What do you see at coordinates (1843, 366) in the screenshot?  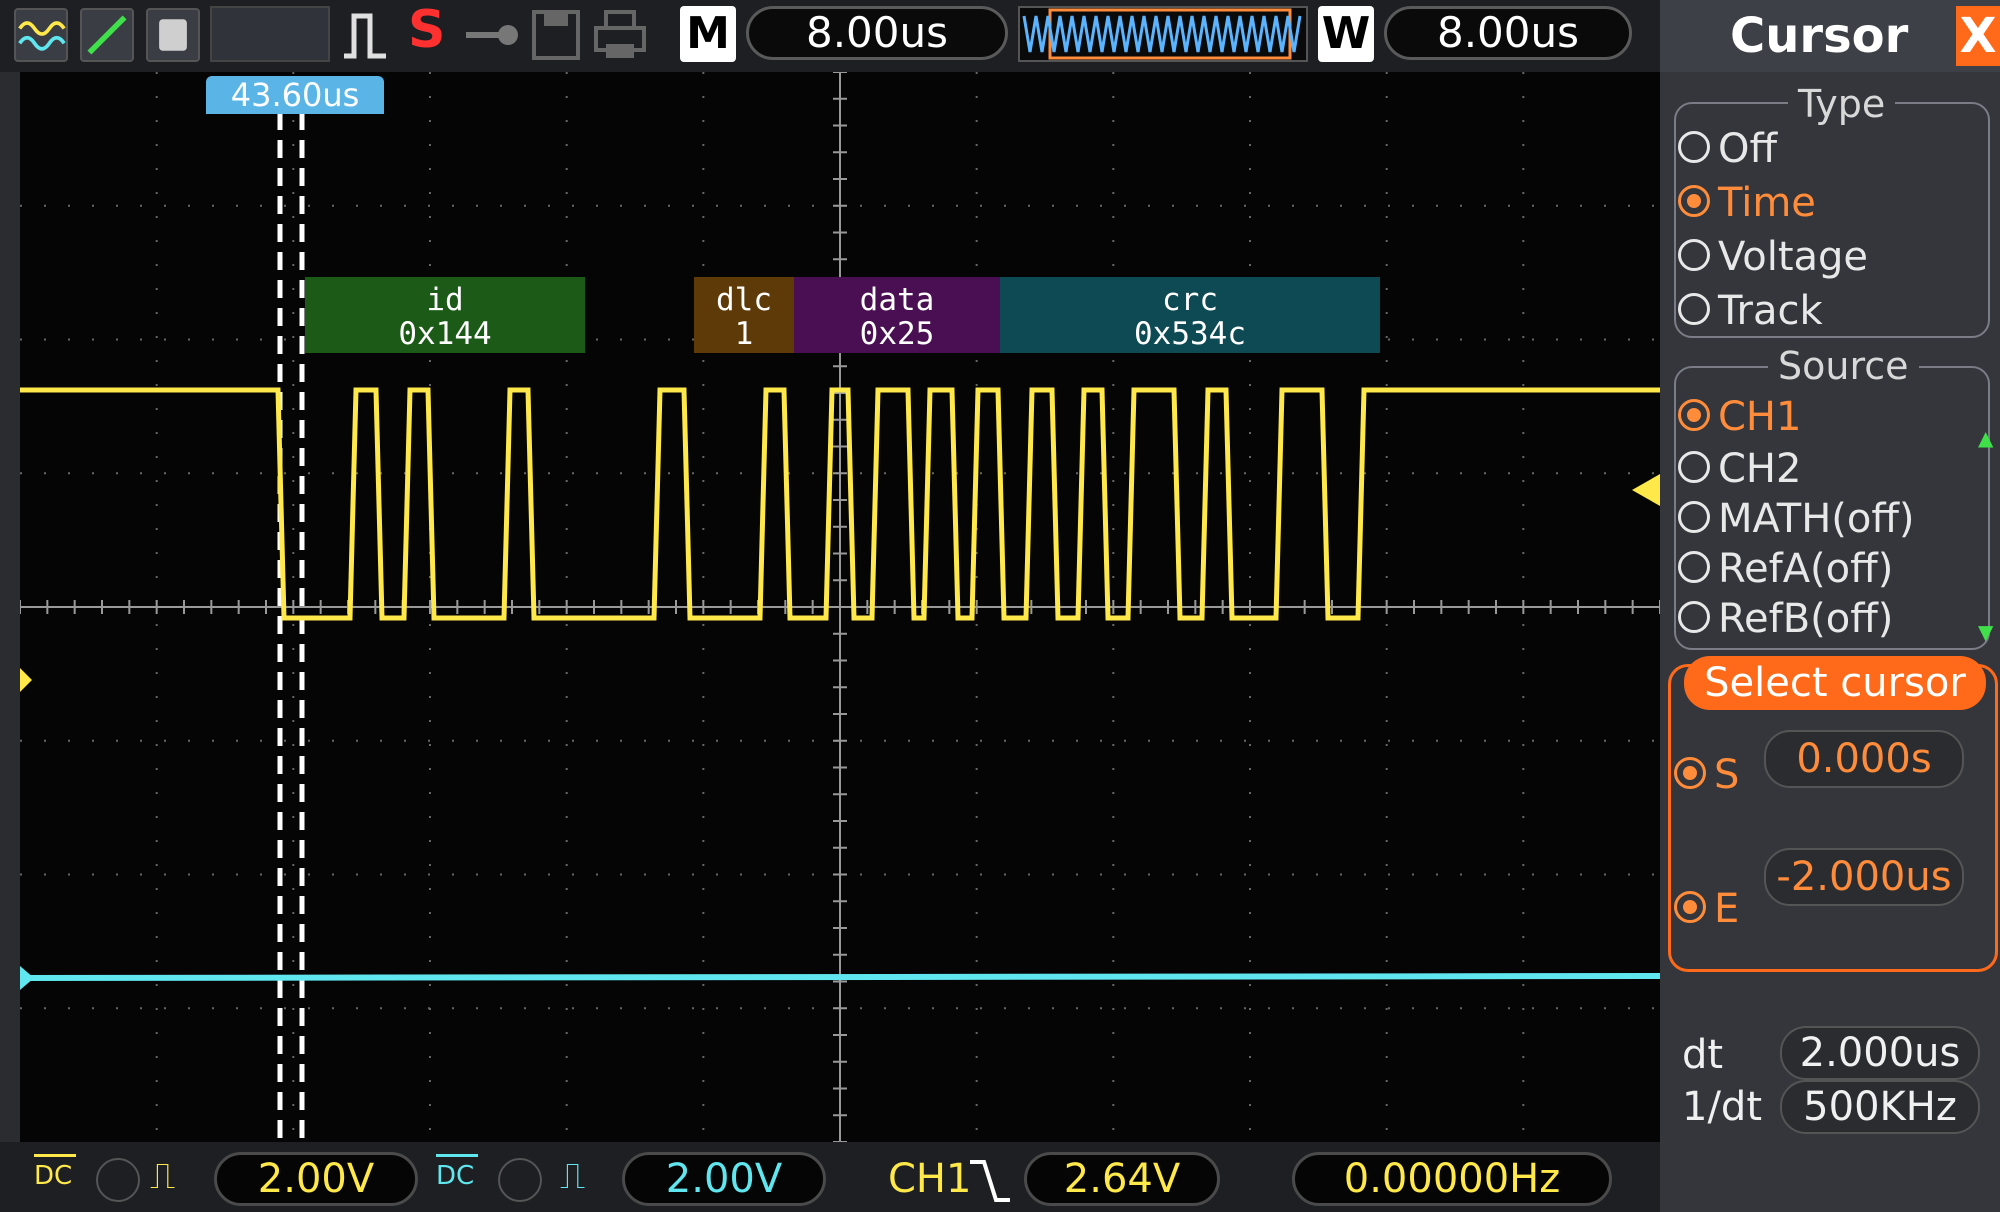 I see `source-group-title: Source` at bounding box center [1843, 366].